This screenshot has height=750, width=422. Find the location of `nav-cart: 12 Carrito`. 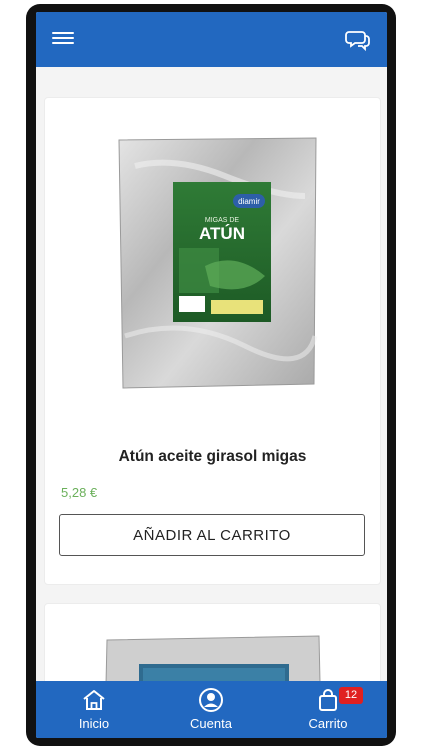

nav-cart: 12 Carrito is located at coordinates (328, 709).